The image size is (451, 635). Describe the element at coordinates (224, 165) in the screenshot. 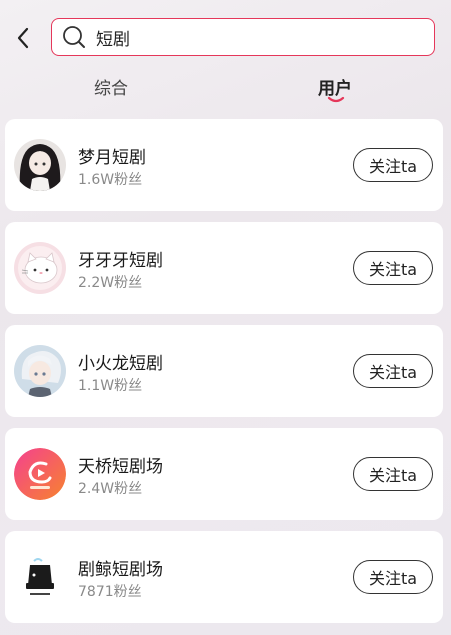

I see `user-card: 梦月短剧 1.6W粉丝 关注ta` at that location.